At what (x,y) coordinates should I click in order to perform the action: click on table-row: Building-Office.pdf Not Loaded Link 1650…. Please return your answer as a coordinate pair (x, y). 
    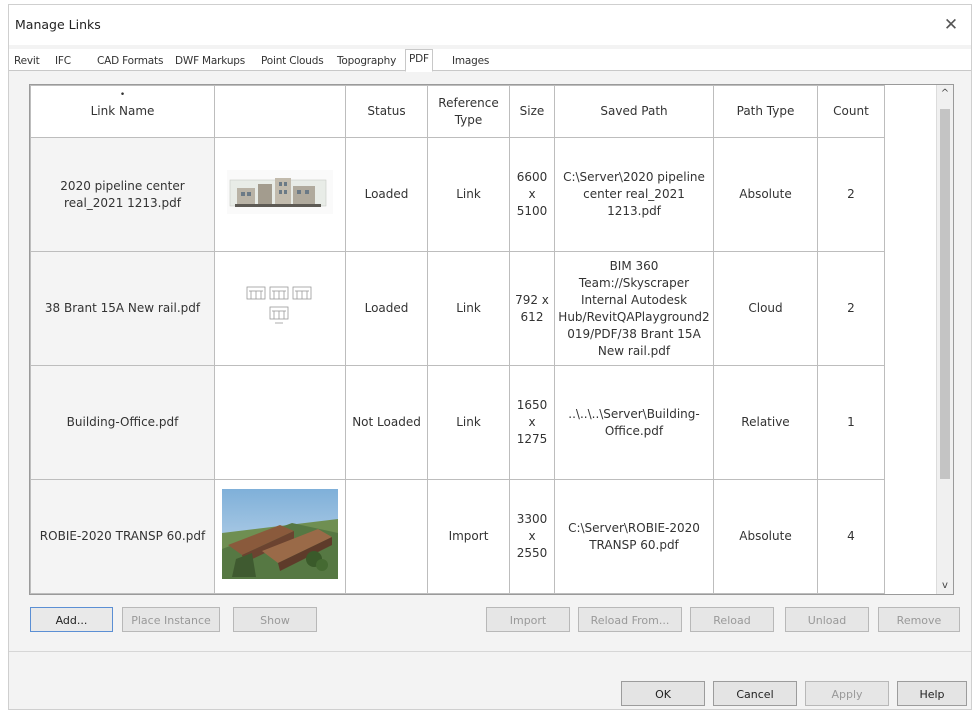
    Looking at the image, I should click on (457, 422).